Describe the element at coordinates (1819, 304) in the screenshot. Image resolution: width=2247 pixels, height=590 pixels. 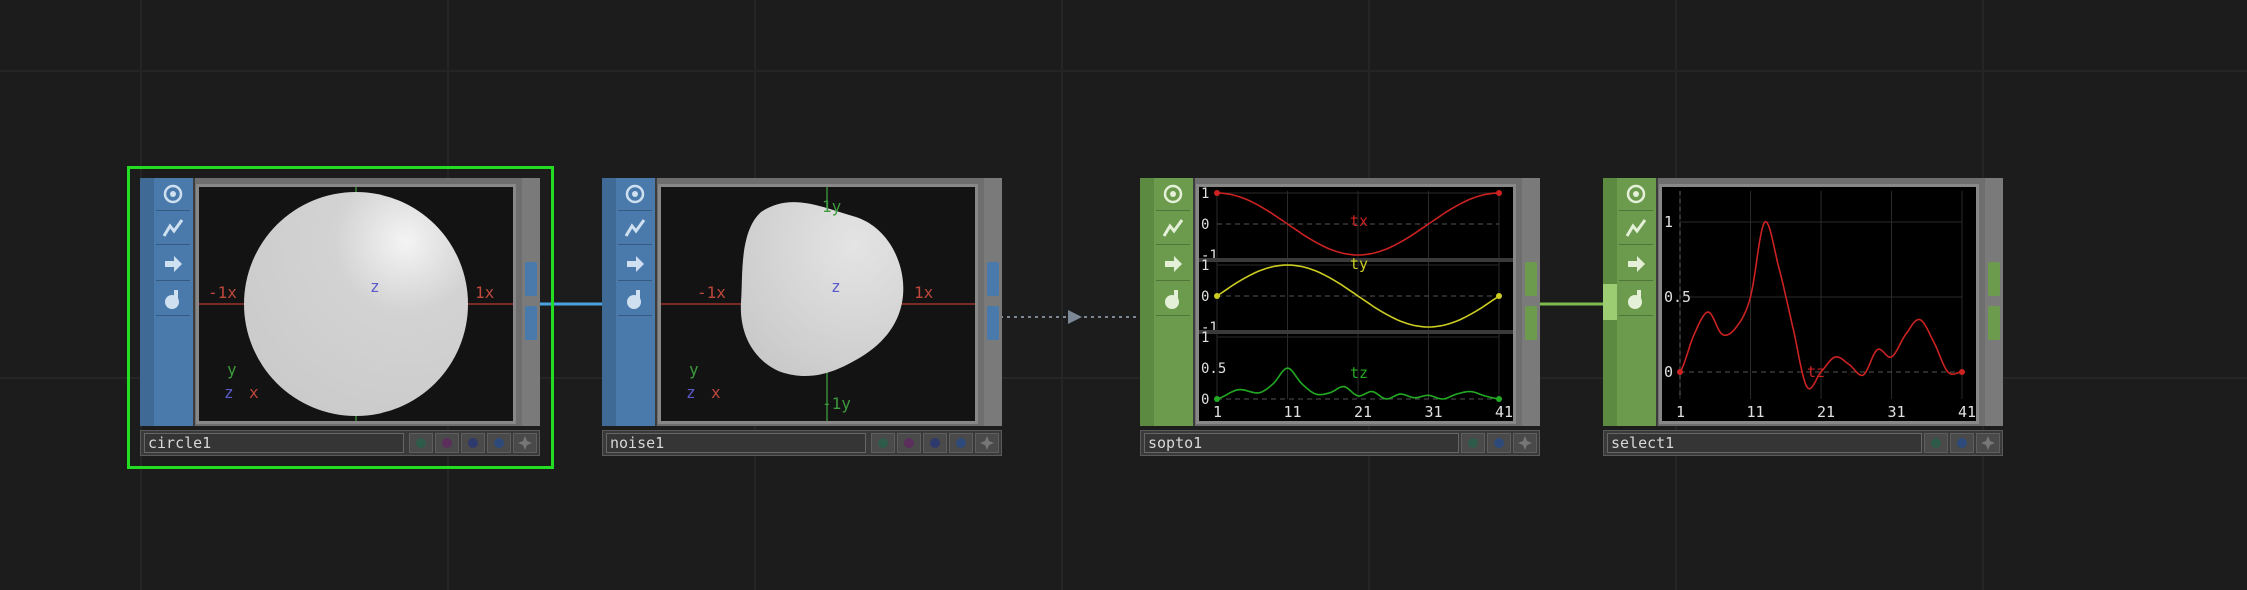
I see `chop-viewer: 1 11 21 31 41 1 0.5 0 tz` at that location.